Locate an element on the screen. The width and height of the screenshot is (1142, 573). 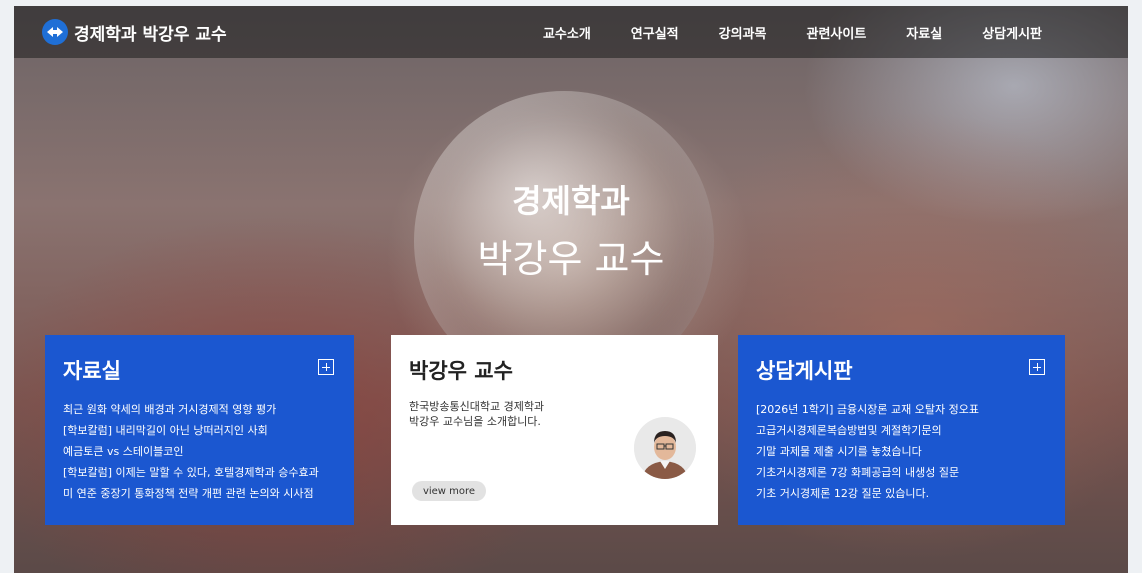
nav-professor-intro: 교수소개 is located at coordinates (567, 32).